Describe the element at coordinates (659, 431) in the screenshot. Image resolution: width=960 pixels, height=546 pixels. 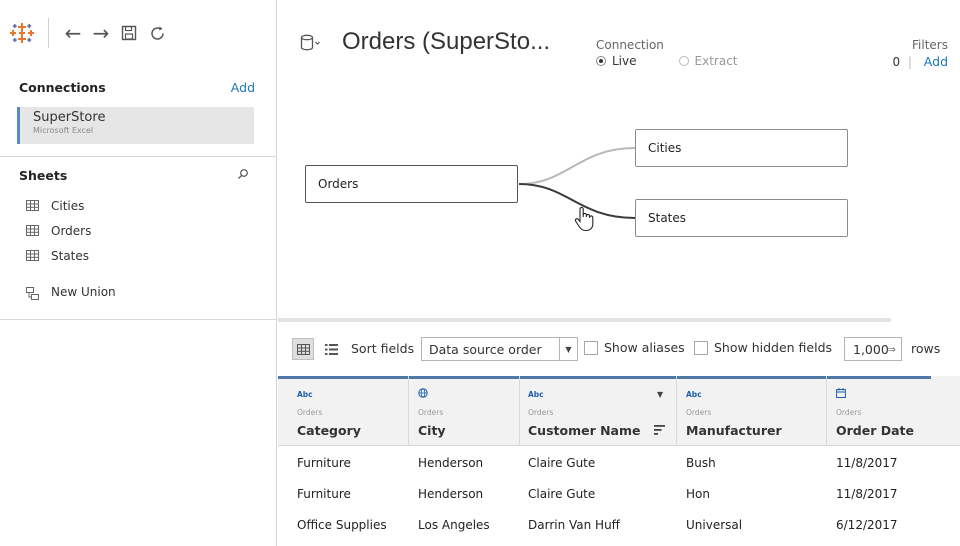
I see `sort-icon` at that location.